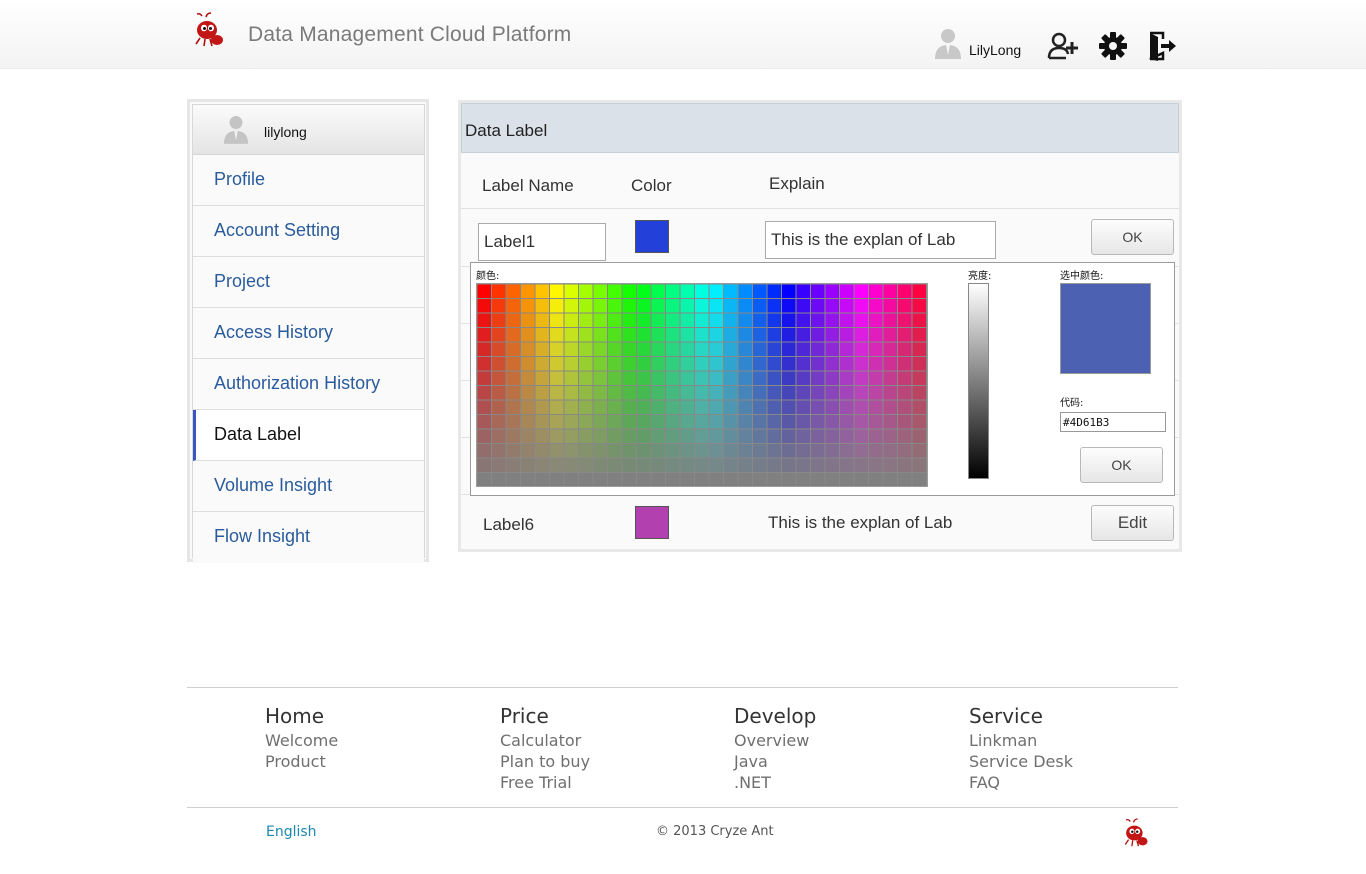  What do you see at coordinates (1113, 422) in the screenshot?
I see `hex-code-input` at bounding box center [1113, 422].